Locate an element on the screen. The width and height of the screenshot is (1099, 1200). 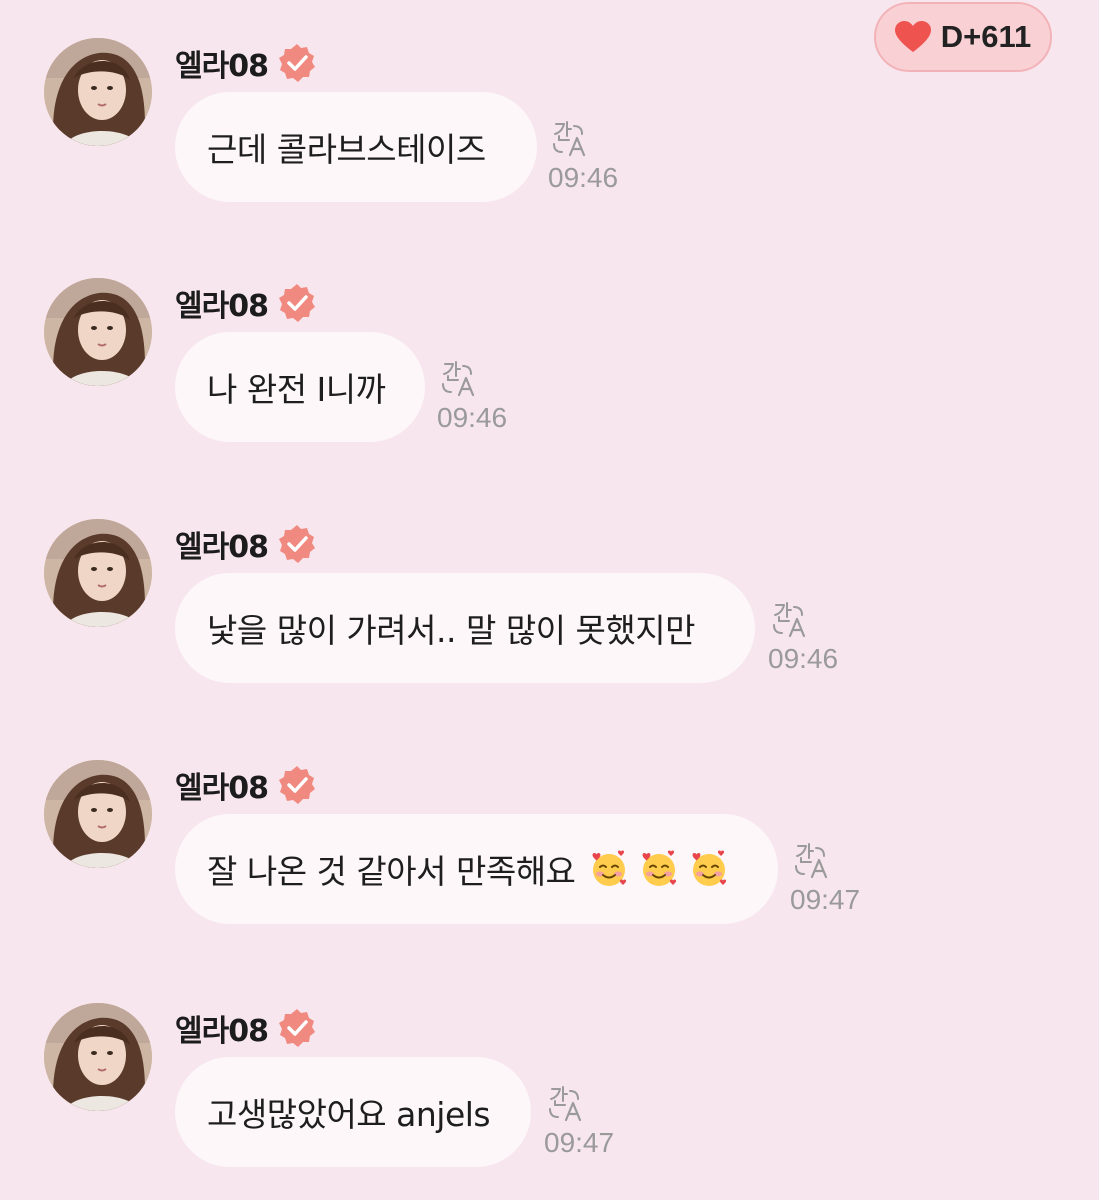
message-bubble: 낯을 많이 가려서.. 말 많이 못했지만 is located at coordinates (465, 628).